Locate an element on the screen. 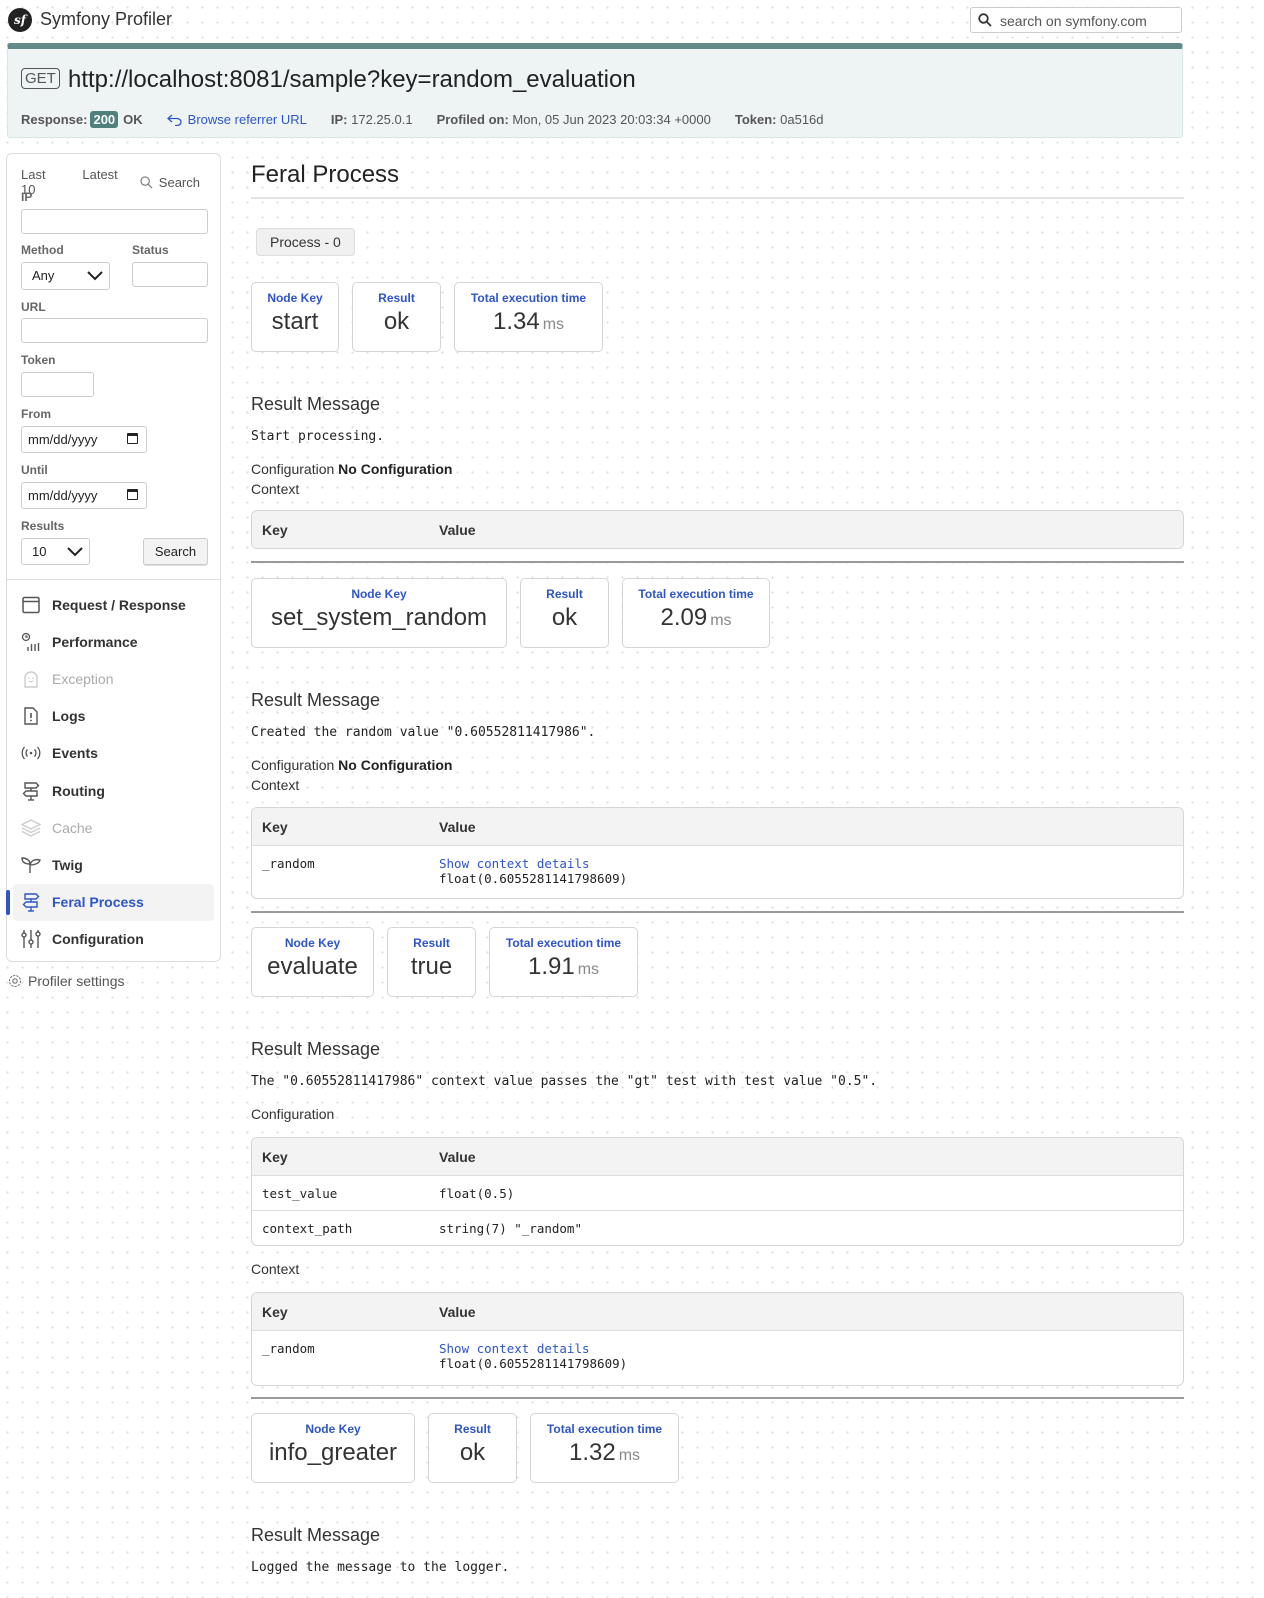 This screenshot has width=1264, height=1598. value-column-header: Value is located at coordinates (457, 1156).